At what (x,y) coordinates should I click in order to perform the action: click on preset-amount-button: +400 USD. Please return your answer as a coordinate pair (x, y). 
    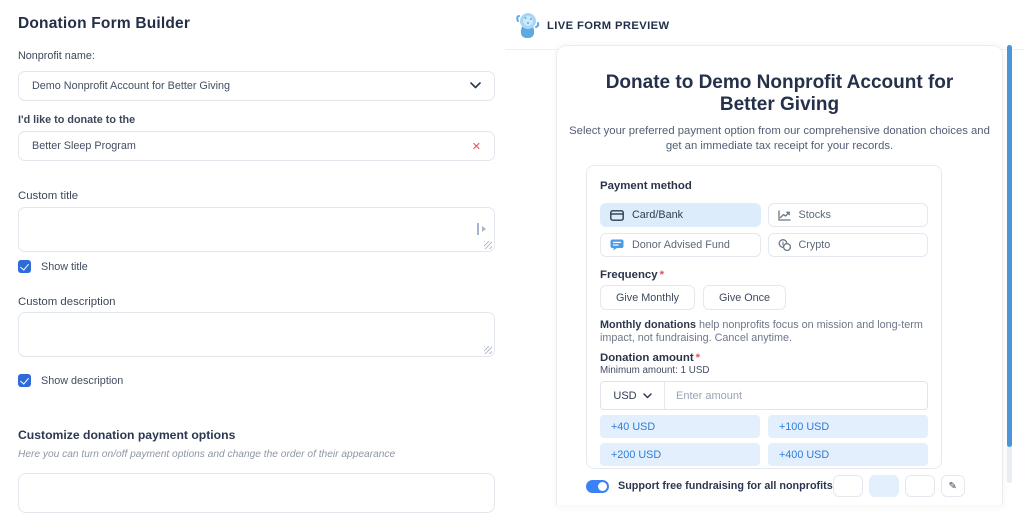
    Looking at the image, I should click on (848, 454).